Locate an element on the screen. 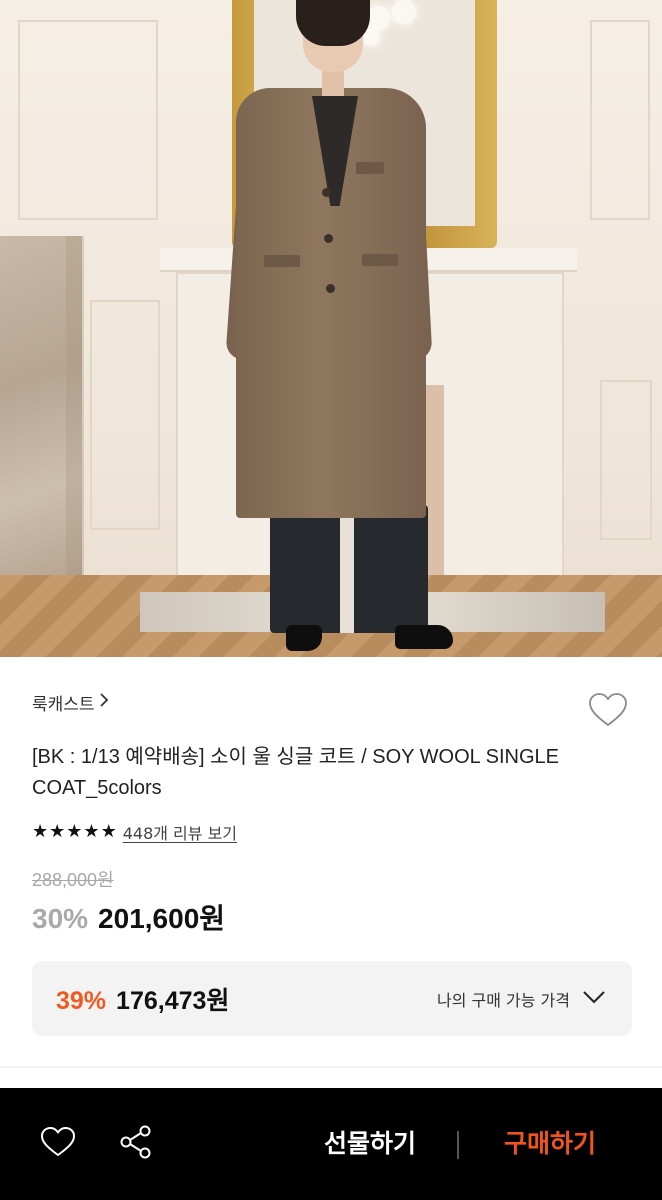  sale-price: 201,600원 is located at coordinates (162, 918).